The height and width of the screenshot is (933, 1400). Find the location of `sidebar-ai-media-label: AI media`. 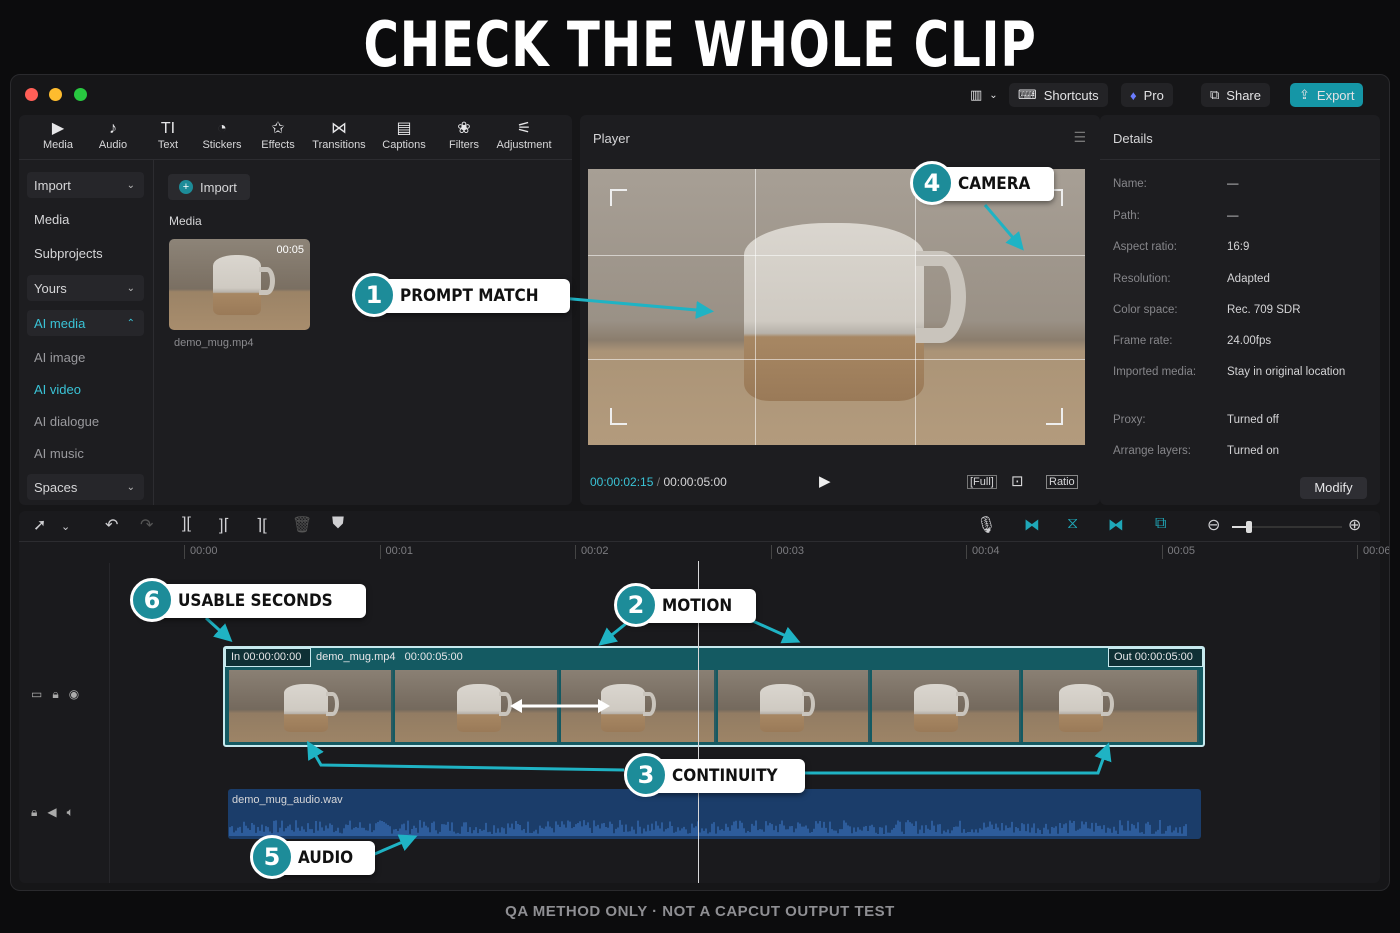

sidebar-ai-media-label: AI media is located at coordinates (60, 323).